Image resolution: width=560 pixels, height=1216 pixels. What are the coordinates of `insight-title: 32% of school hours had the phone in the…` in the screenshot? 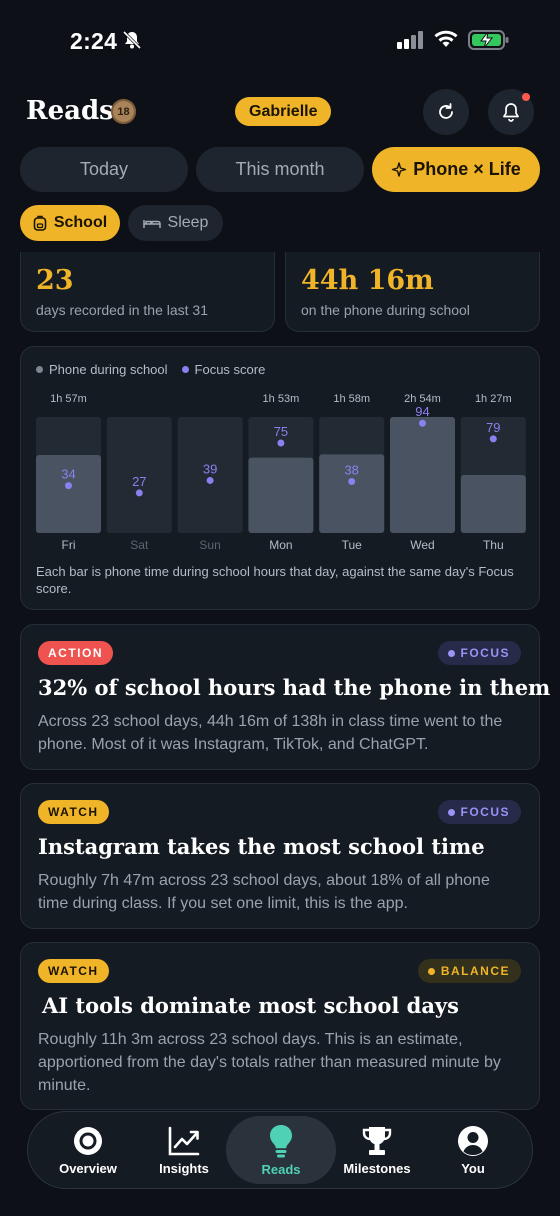 It's located at (294, 687).